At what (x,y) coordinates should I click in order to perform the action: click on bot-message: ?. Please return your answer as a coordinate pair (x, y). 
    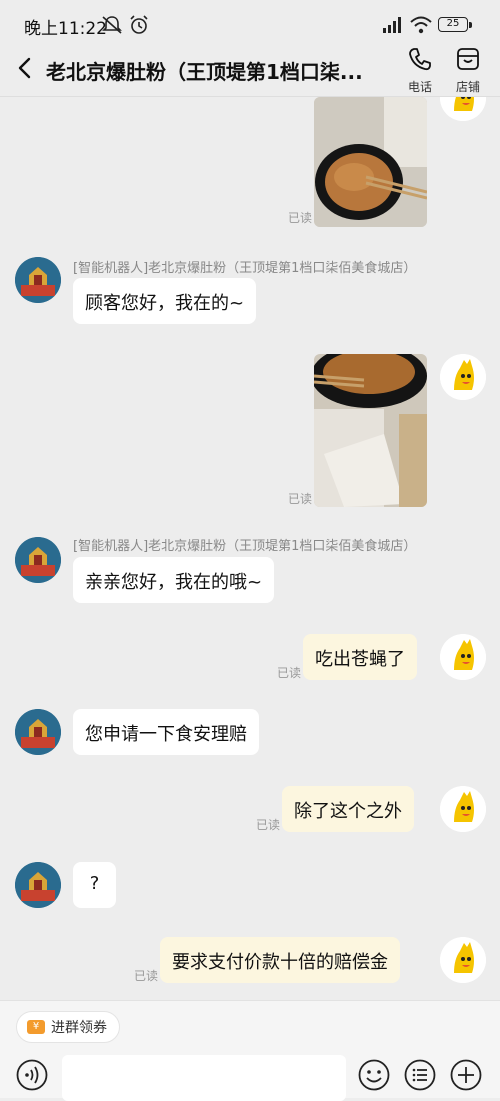
    Looking at the image, I should click on (94, 885).